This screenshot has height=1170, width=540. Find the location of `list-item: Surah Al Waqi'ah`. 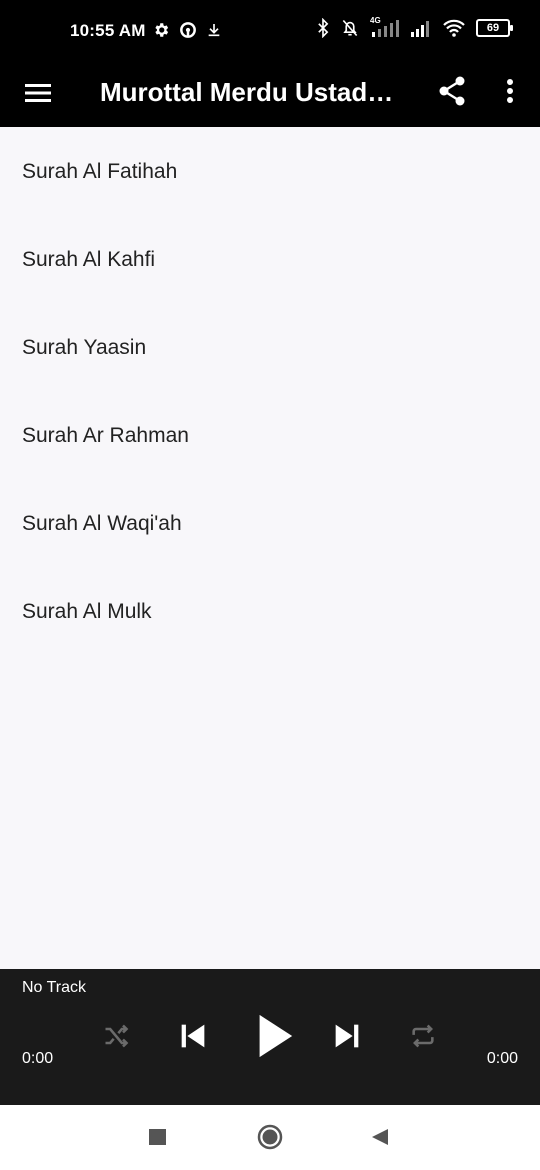

list-item: Surah Al Waqi'ah is located at coordinates (270, 524).